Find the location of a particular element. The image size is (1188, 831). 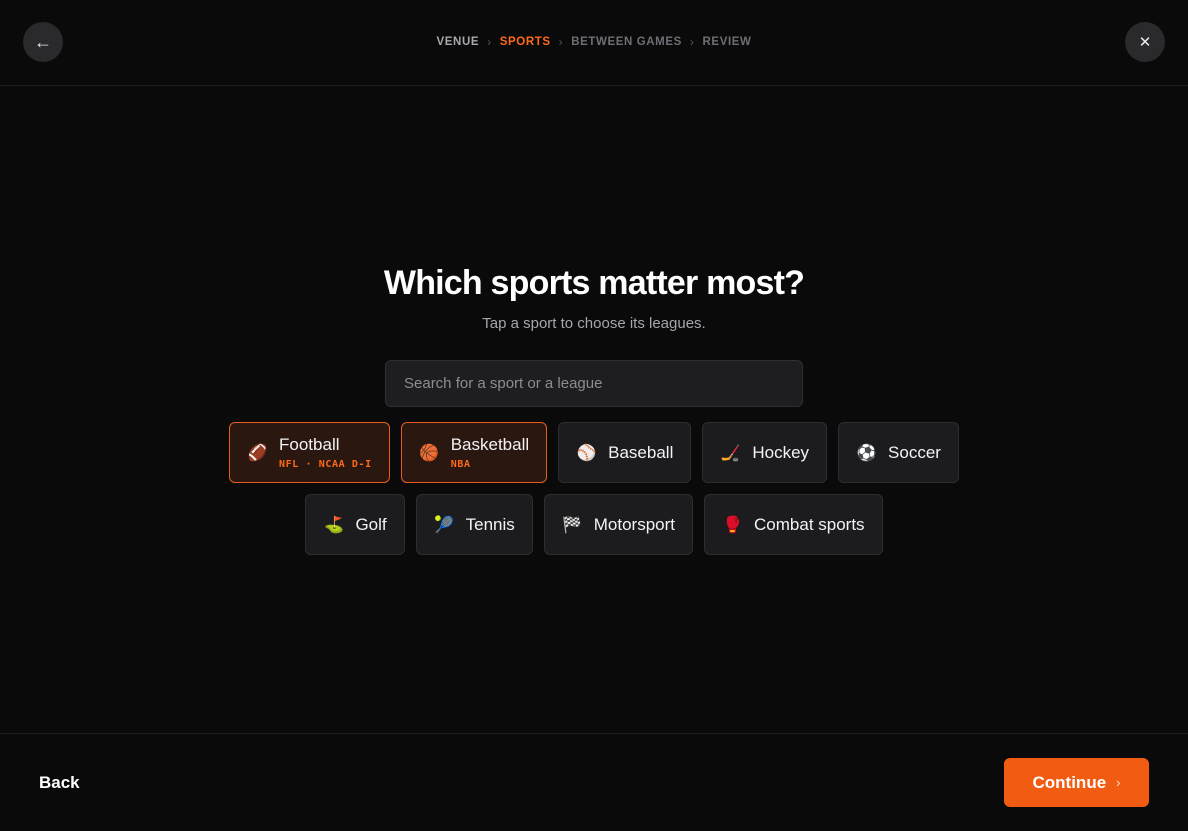

breadcrumb-step-venue: VENUE is located at coordinates (458, 42).